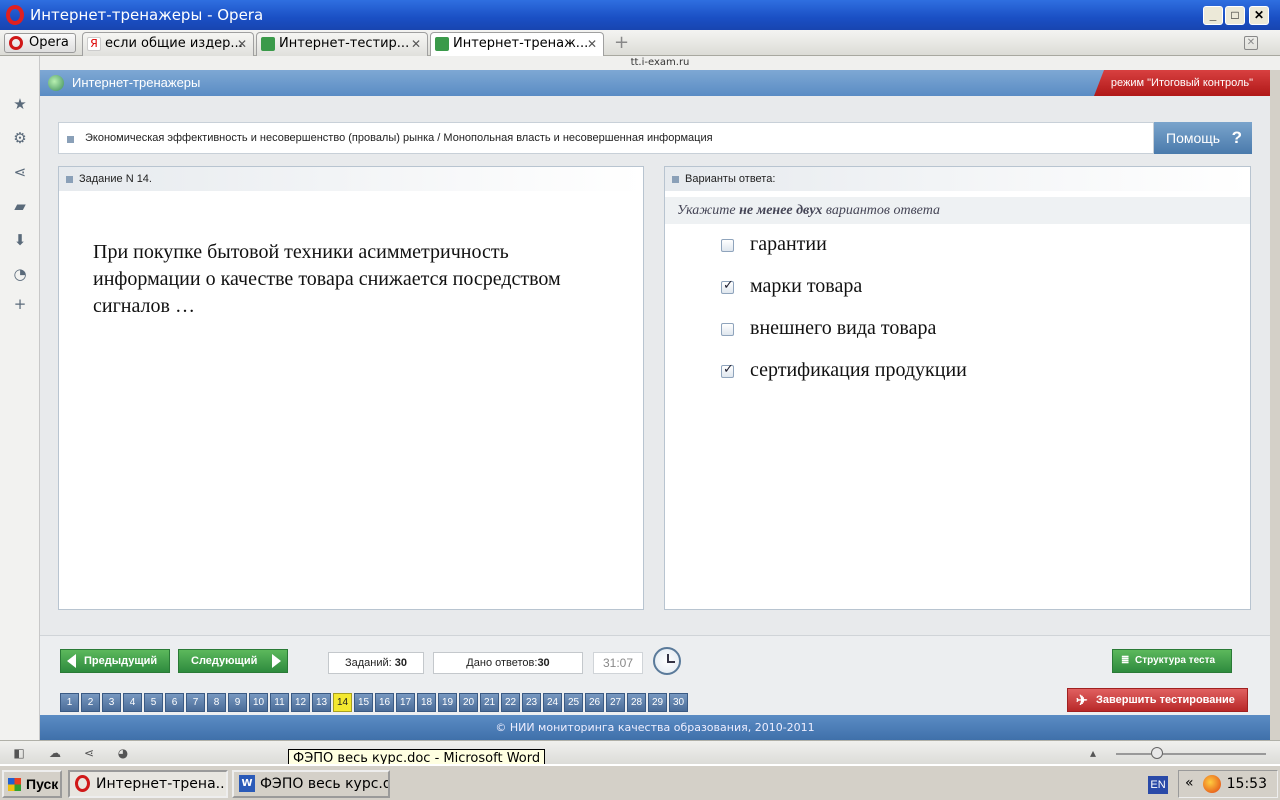 The image size is (1280, 800). I want to click on panel-toggle-icon: ◧, so click(19, 753).